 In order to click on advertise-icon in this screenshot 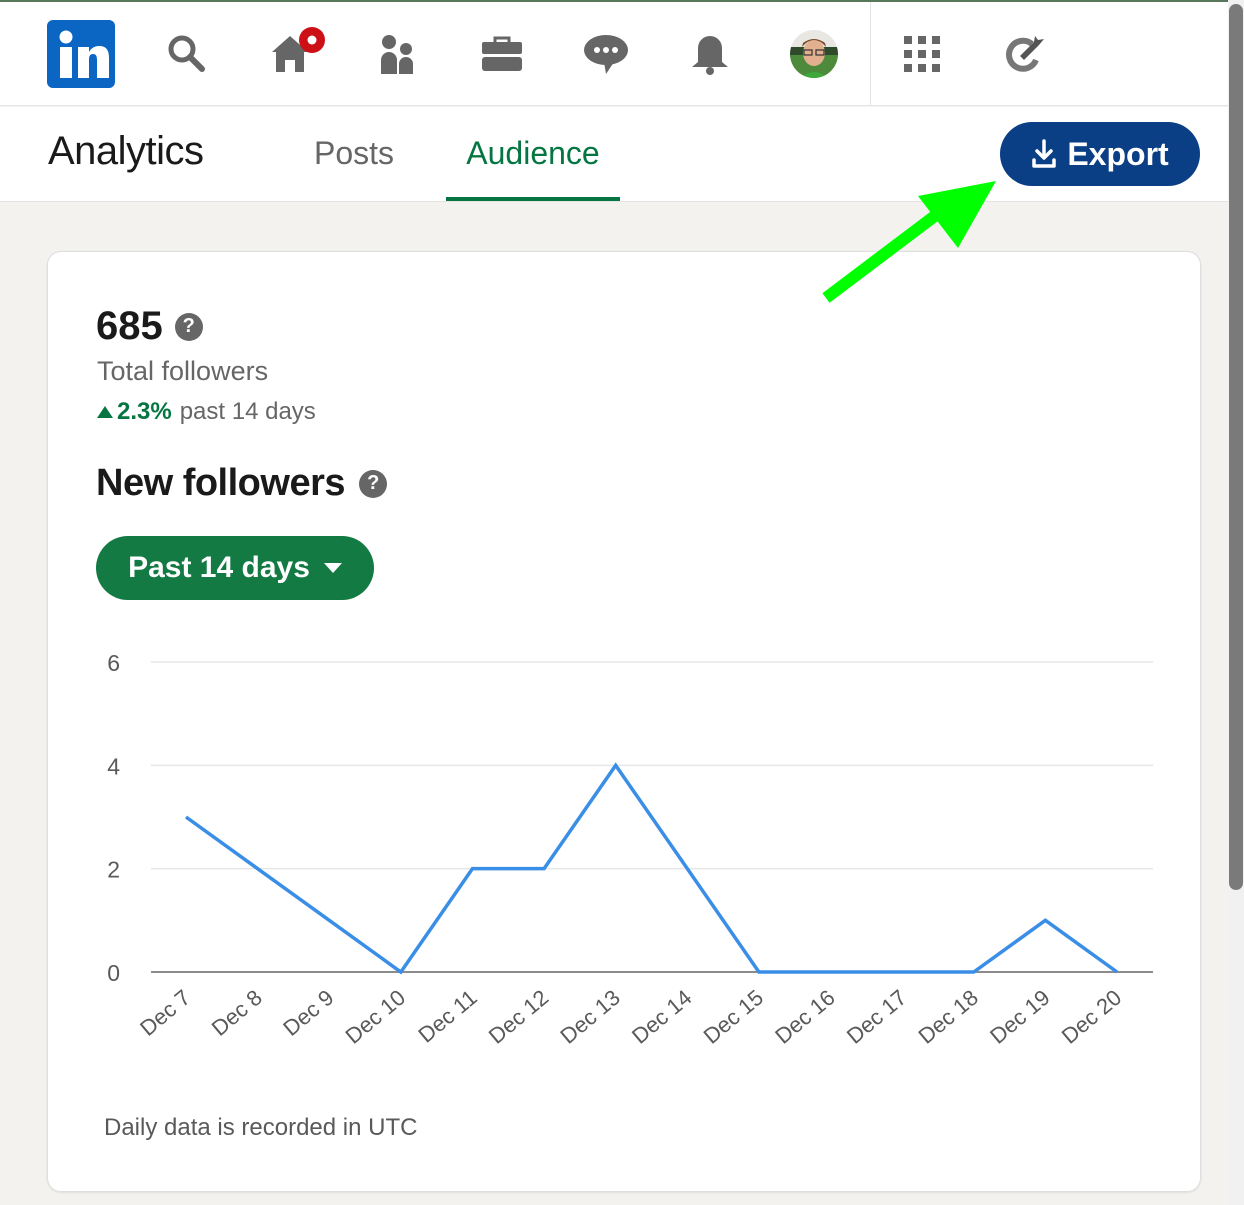, I will do `click(1024, 54)`.